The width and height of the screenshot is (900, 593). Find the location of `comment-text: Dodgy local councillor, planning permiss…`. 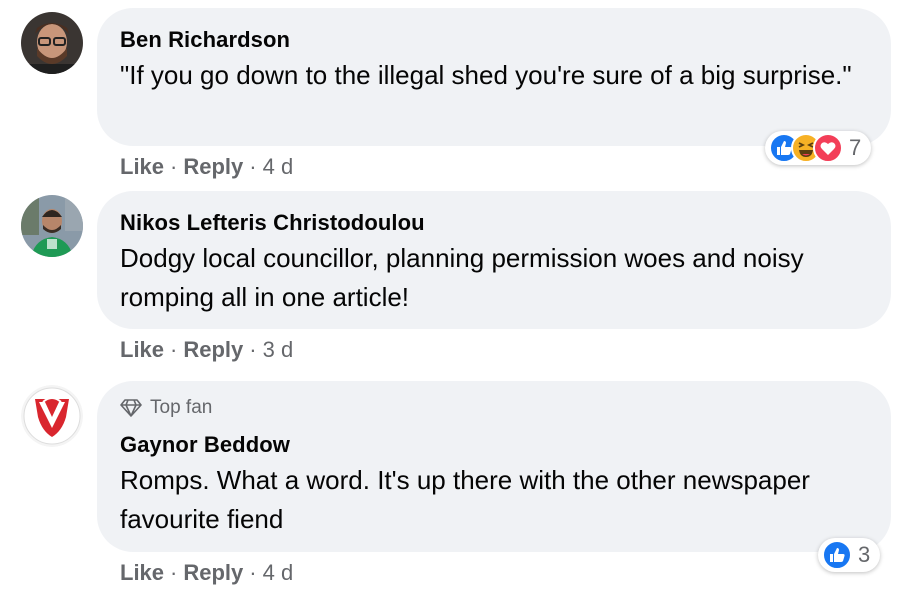

comment-text: Dodgy local councillor, planning permiss… is located at coordinates (462, 277).